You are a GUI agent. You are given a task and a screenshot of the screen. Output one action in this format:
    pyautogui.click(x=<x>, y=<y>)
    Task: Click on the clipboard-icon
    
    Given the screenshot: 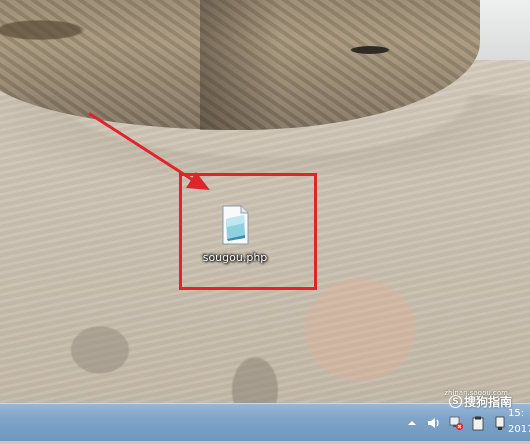 What is the action you would take?
    pyautogui.click(x=478, y=423)
    